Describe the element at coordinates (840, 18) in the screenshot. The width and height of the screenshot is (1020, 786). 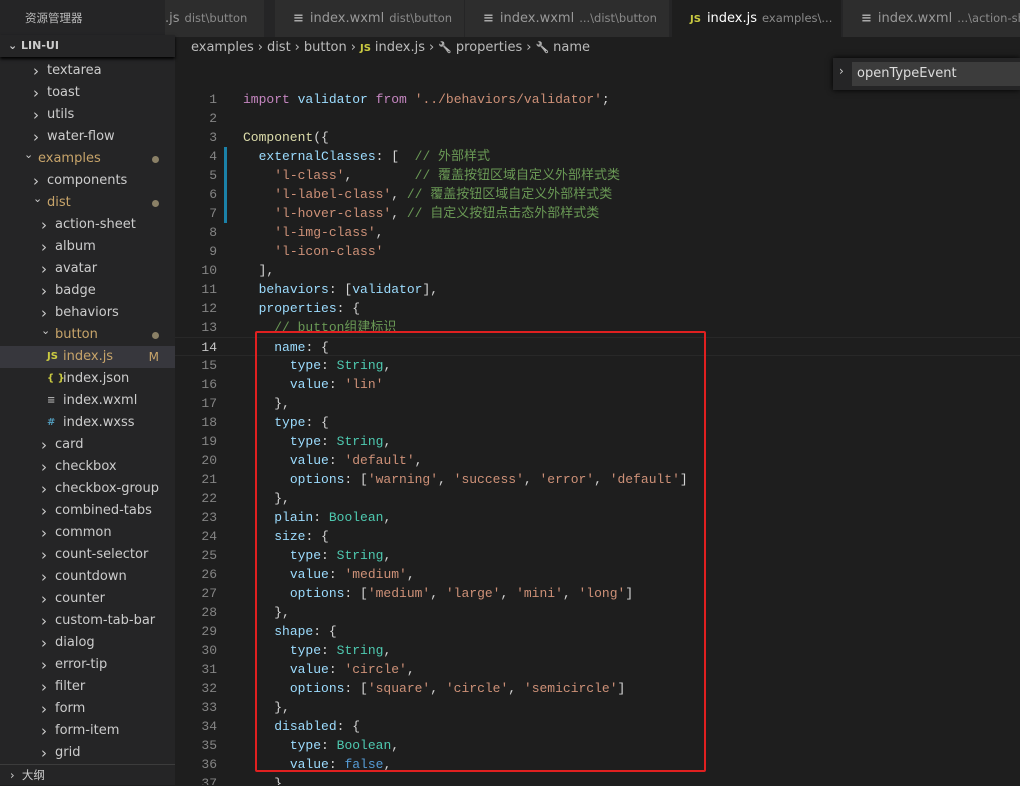
I see `close-icon: ✕` at that location.